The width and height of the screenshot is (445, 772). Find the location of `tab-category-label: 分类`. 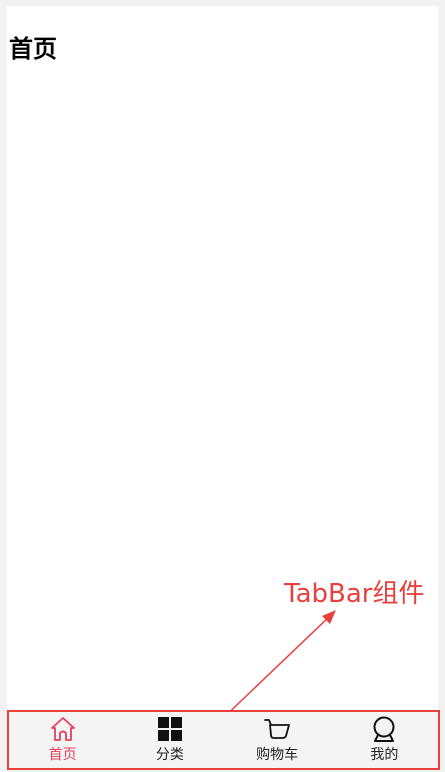

tab-category-label: 分类 is located at coordinates (169, 755).